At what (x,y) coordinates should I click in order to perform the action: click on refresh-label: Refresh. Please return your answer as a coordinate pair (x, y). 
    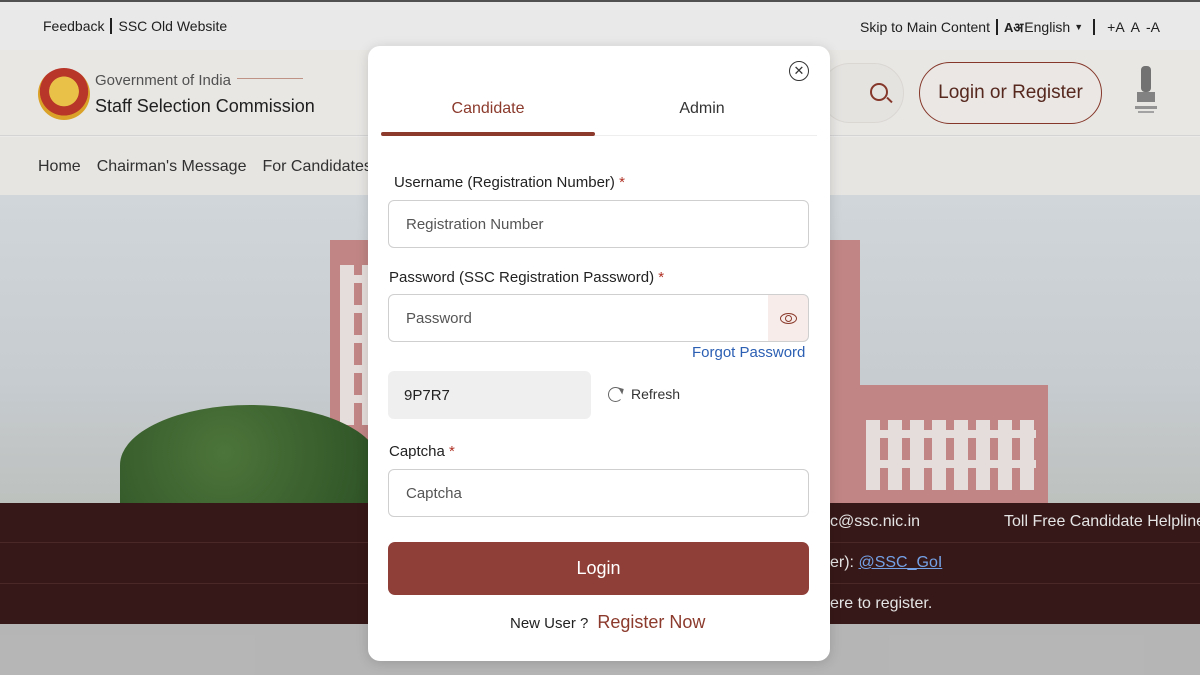
    Looking at the image, I should click on (656, 394).